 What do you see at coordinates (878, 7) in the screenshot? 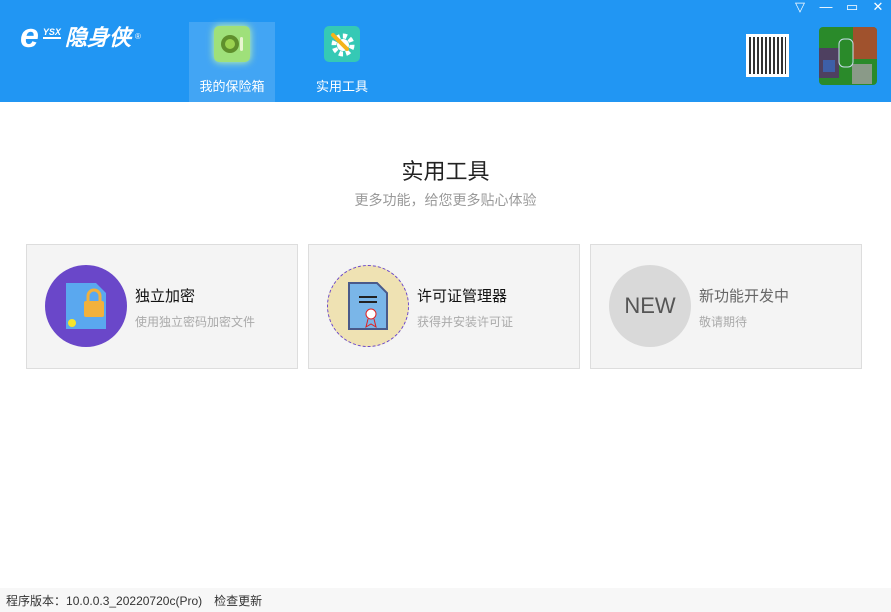
I see `close-button: ✕` at bounding box center [878, 7].